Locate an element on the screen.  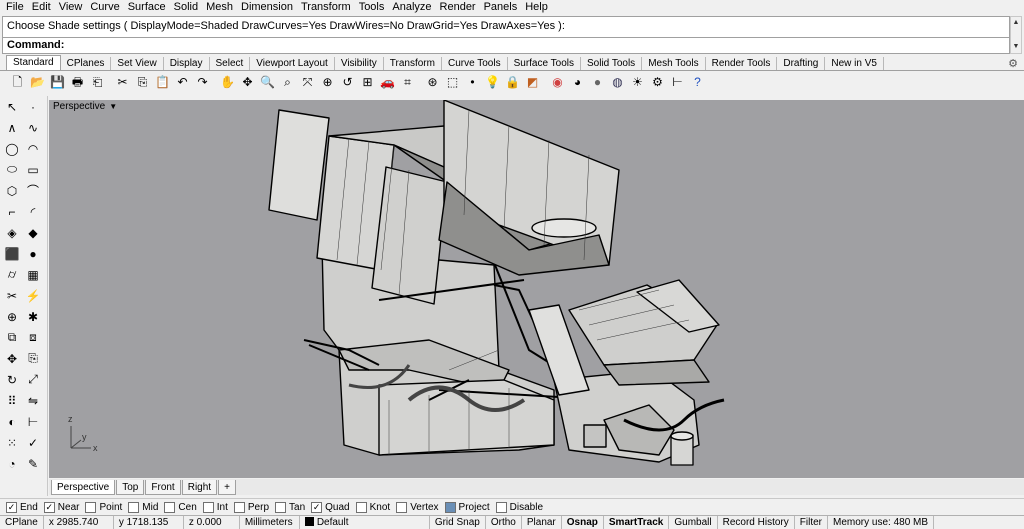
dimension-left-icon: ⊢ is located at coordinates (33, 422).